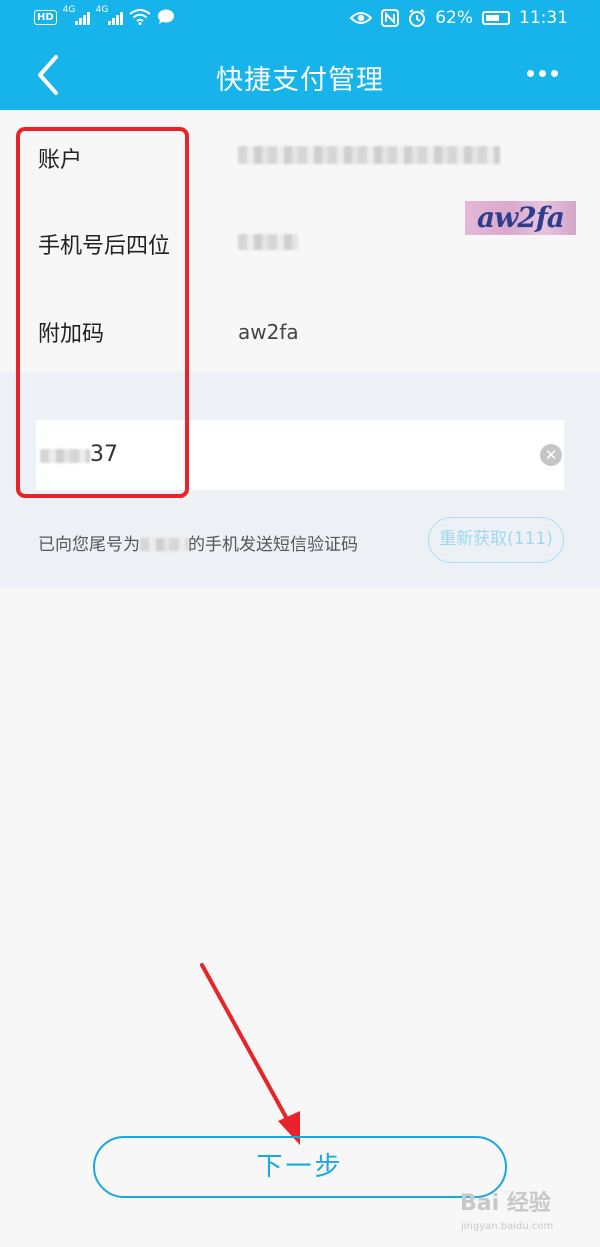 Image resolution: width=600 pixels, height=1247 pixels. I want to click on account-value-redacted, so click(369, 155).